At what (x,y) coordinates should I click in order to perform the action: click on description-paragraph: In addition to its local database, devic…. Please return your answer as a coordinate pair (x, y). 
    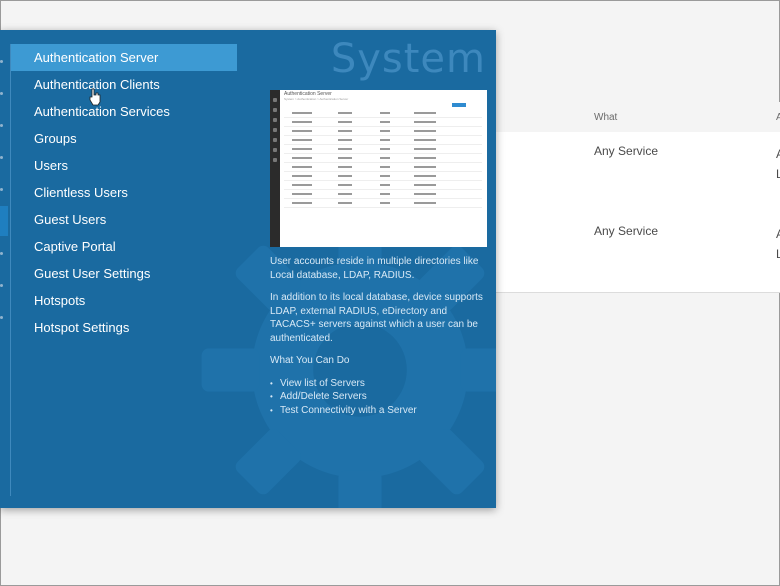
    Looking at the image, I should click on (376, 318).